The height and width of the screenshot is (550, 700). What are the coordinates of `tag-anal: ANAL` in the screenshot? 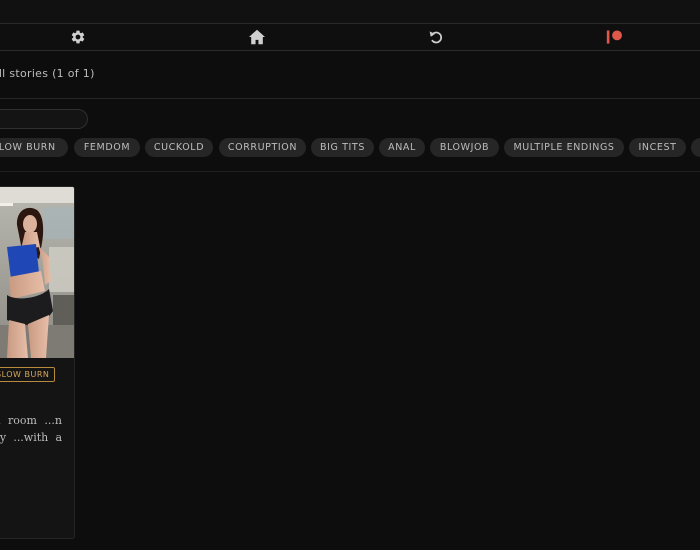 It's located at (402, 147).